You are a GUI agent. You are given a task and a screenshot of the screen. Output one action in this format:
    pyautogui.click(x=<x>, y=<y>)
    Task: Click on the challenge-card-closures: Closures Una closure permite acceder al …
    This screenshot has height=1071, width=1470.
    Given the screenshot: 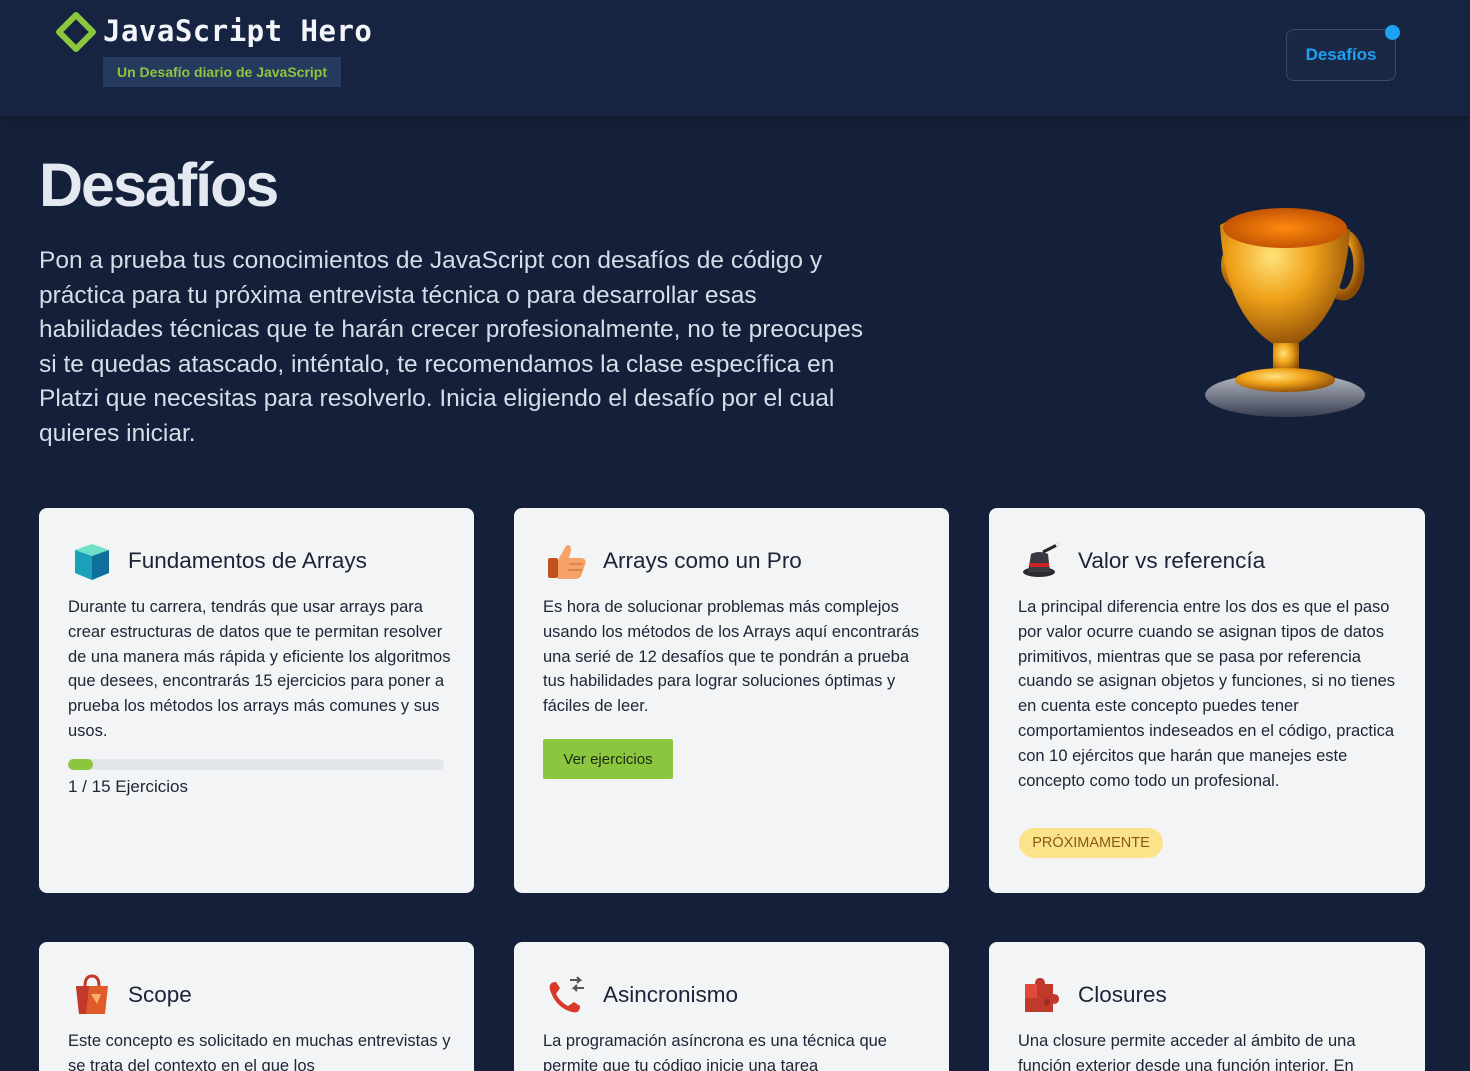 What is the action you would take?
    pyautogui.click(x=1207, y=1006)
    